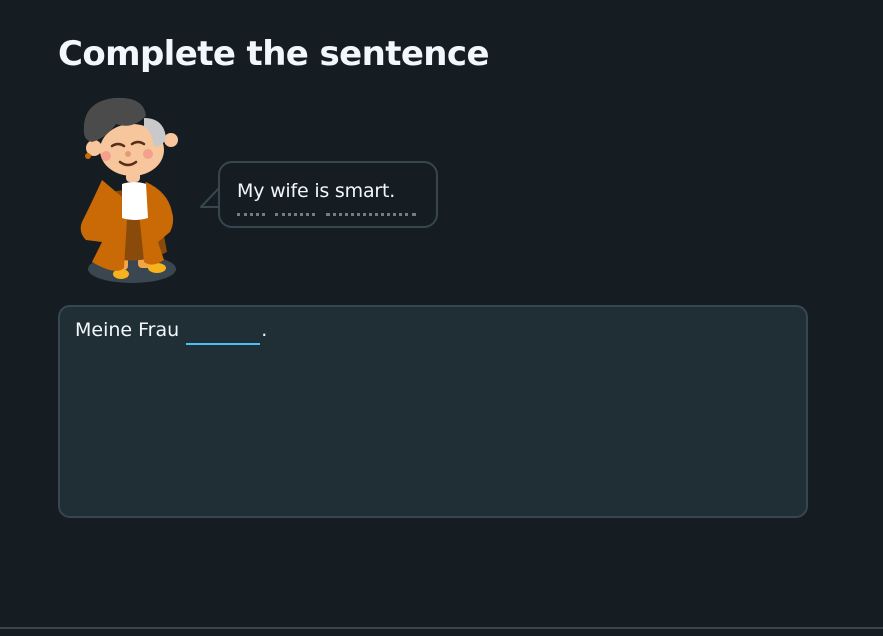 Image resolution: width=883 pixels, height=636 pixels. I want to click on answer-prefix: Meine Frau, so click(127, 330).